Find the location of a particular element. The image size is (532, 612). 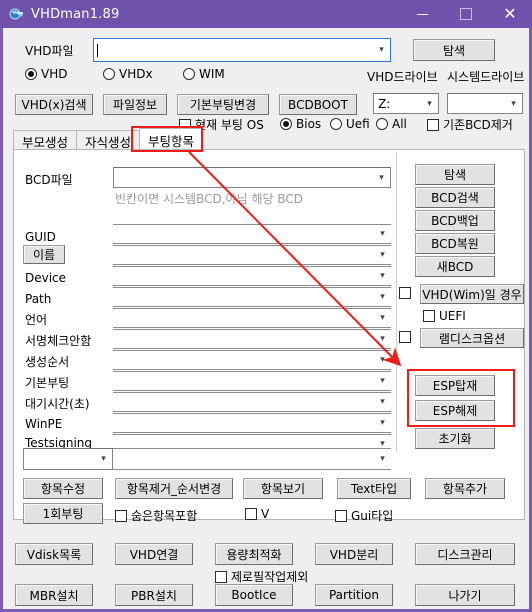

radio-vhdx: VHDx is located at coordinates (128, 74).